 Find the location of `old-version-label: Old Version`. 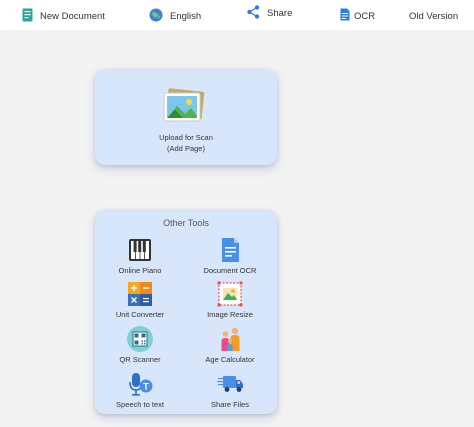

old-version-label: Old Version is located at coordinates (434, 16).